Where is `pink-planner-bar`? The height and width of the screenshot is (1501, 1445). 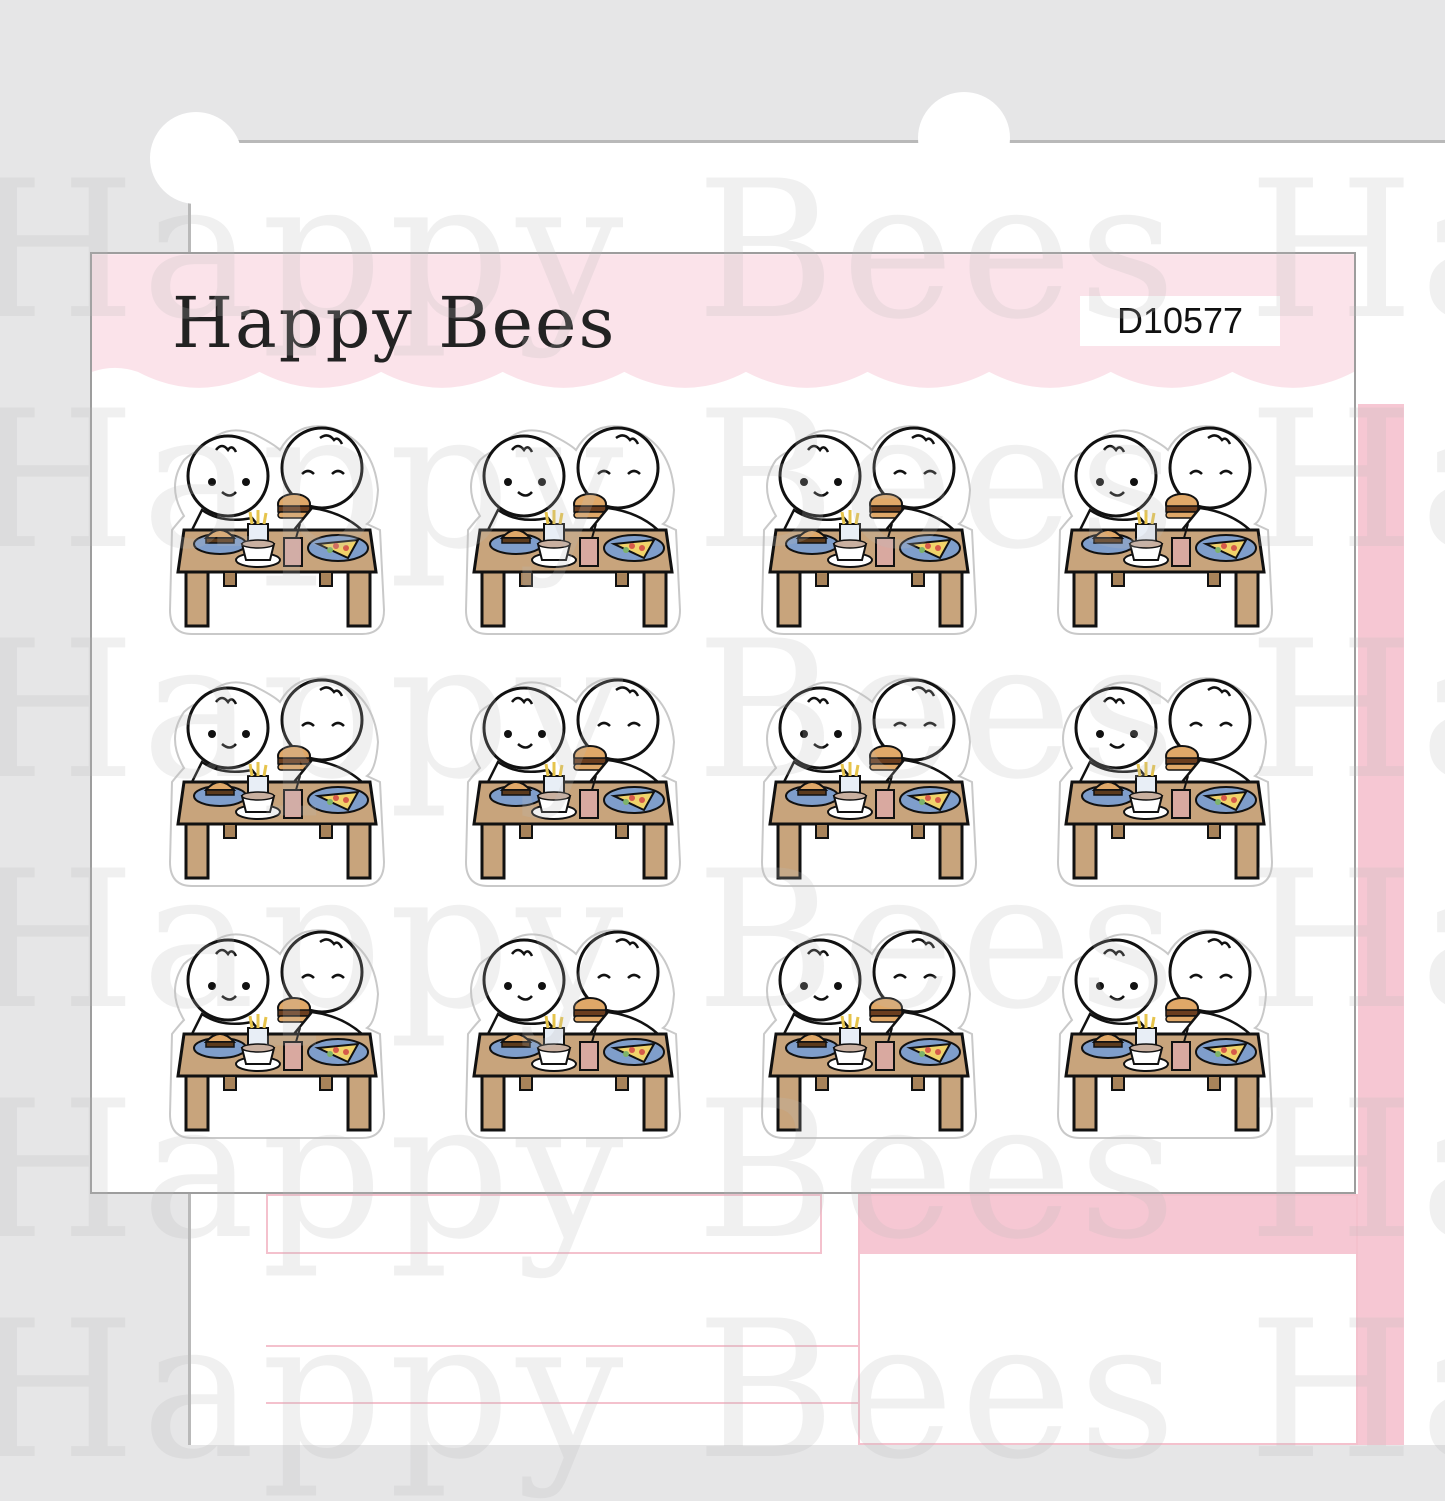 pink-planner-bar is located at coordinates (1381, 924).